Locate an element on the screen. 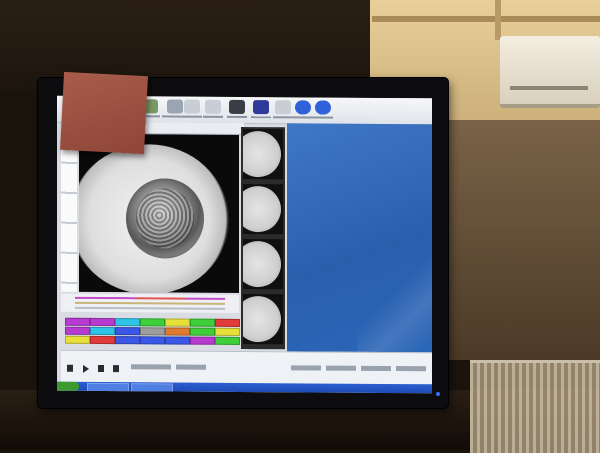  right-wall is located at coordinates (520, 240).